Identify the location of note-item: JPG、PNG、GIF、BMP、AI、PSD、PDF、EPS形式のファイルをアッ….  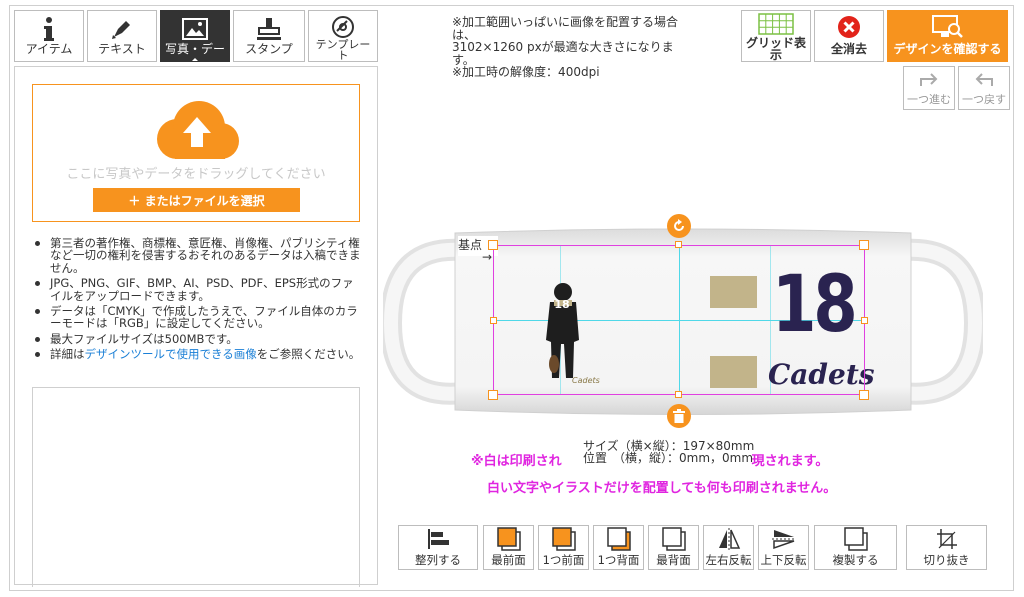
(197, 289).